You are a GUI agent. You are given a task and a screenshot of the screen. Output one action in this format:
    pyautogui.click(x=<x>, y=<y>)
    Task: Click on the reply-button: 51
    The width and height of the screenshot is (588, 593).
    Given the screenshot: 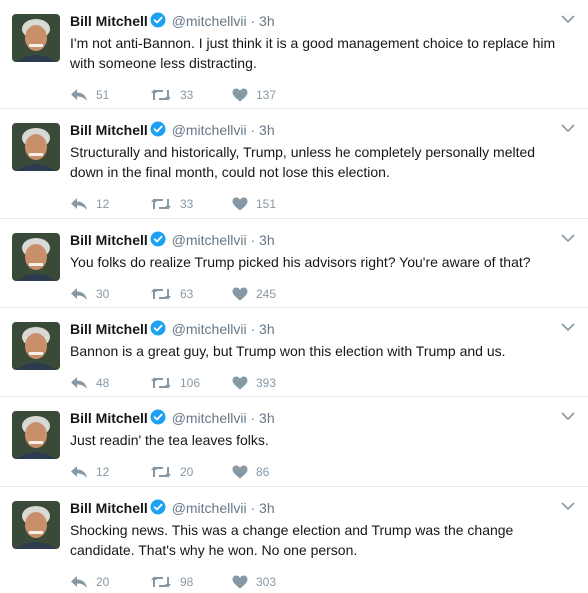 What is the action you would take?
    pyautogui.click(x=110, y=95)
    